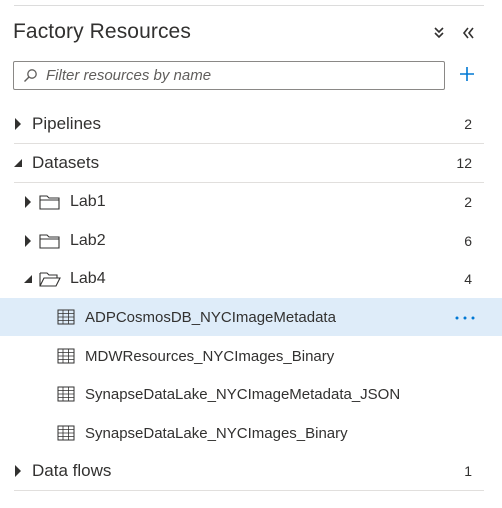 This screenshot has height=508, width=502. Describe the element at coordinates (249, 5) in the screenshot. I see `top-divider` at that location.